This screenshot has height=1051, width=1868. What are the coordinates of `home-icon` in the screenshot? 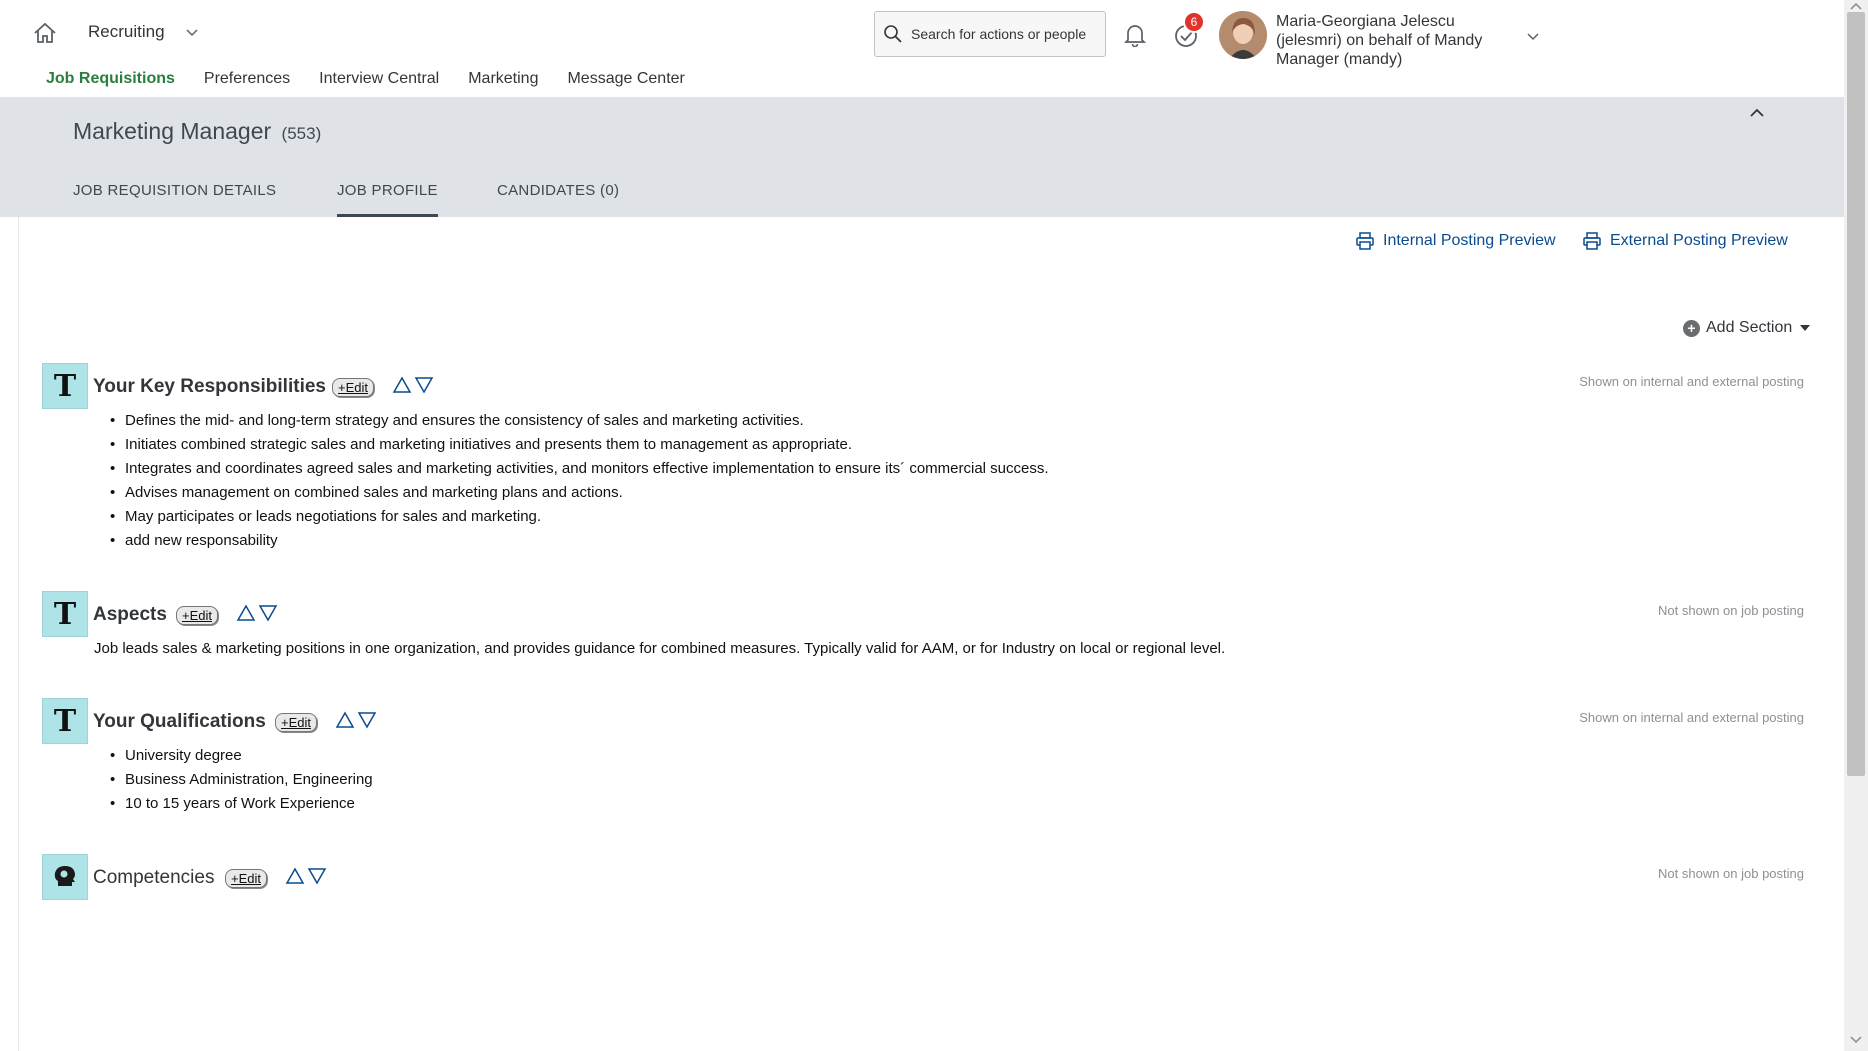 It's located at (45, 33).